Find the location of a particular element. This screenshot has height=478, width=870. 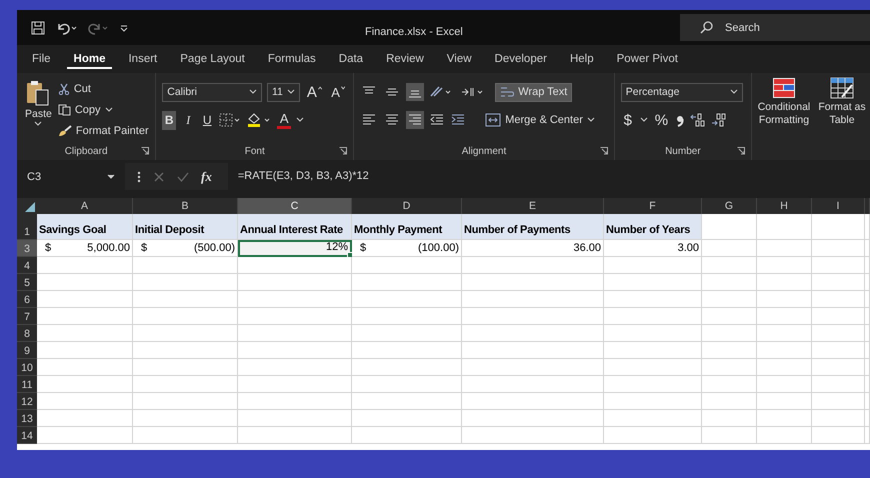

ribbon-tab: File is located at coordinates (41, 59).